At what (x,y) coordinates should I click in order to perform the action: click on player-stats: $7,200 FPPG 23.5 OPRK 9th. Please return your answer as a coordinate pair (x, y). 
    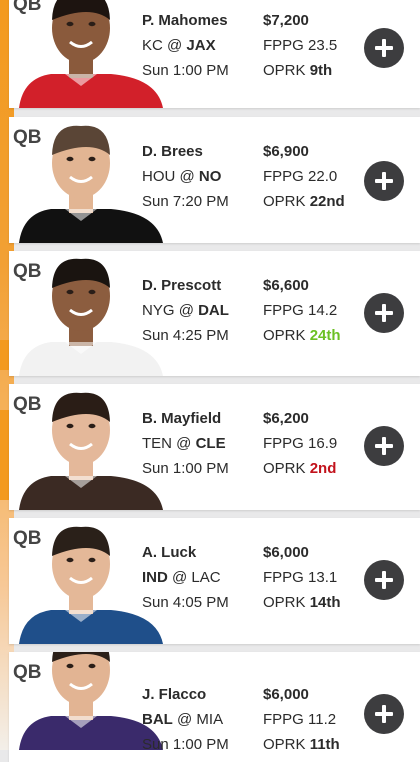
    Looking at the image, I should click on (300, 45).